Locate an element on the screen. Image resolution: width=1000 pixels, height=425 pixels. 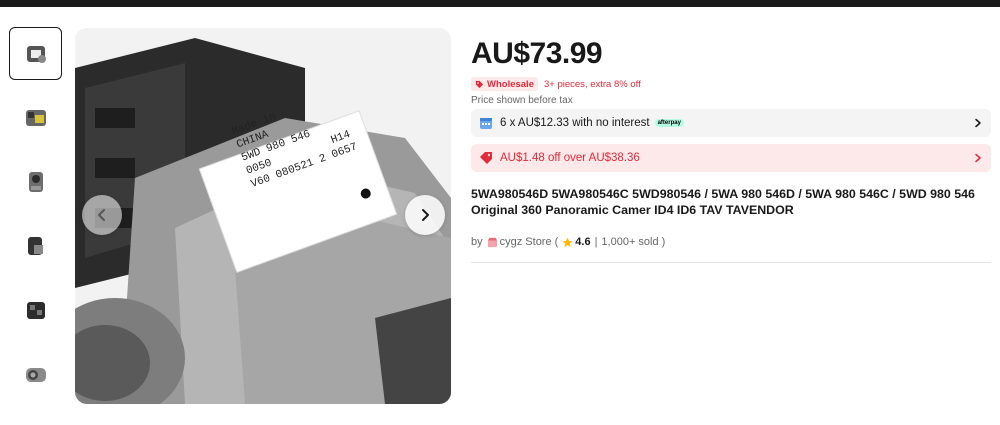
price: AU$73.99 is located at coordinates (537, 53).